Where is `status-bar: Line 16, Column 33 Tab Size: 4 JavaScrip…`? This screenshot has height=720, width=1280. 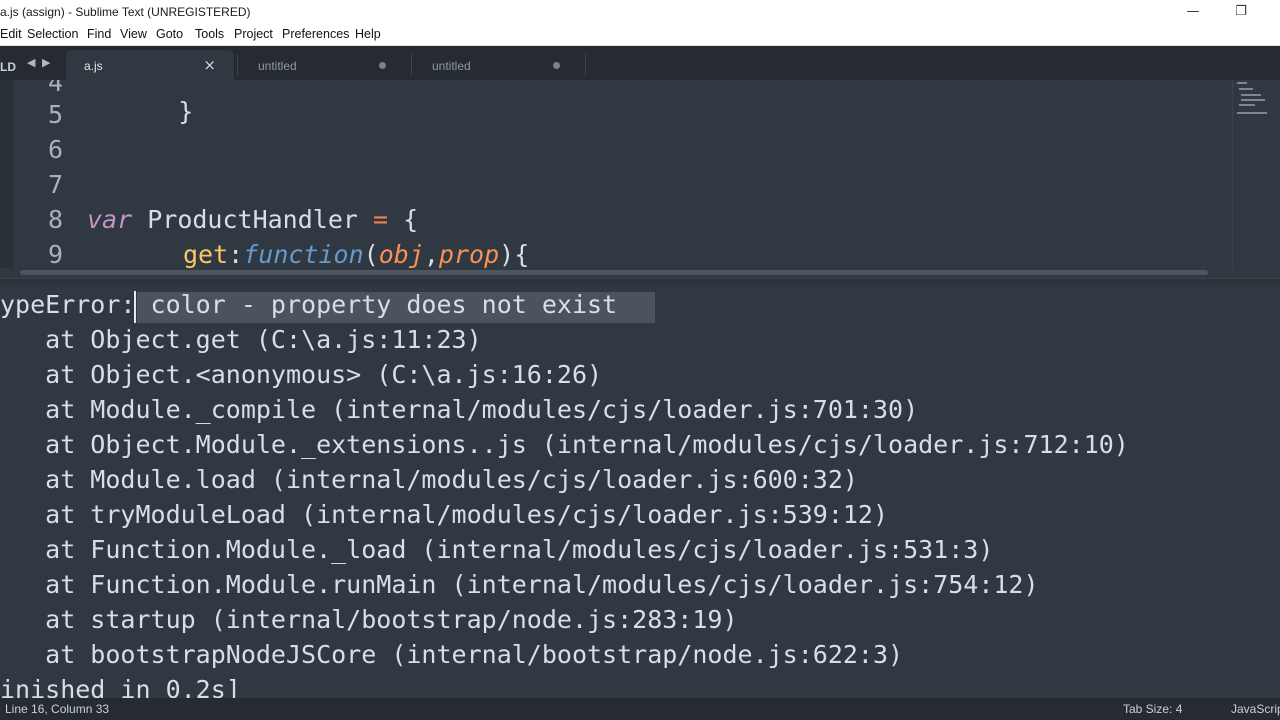 status-bar: Line 16, Column 33 Tab Size: 4 JavaScrip… is located at coordinates (640, 709).